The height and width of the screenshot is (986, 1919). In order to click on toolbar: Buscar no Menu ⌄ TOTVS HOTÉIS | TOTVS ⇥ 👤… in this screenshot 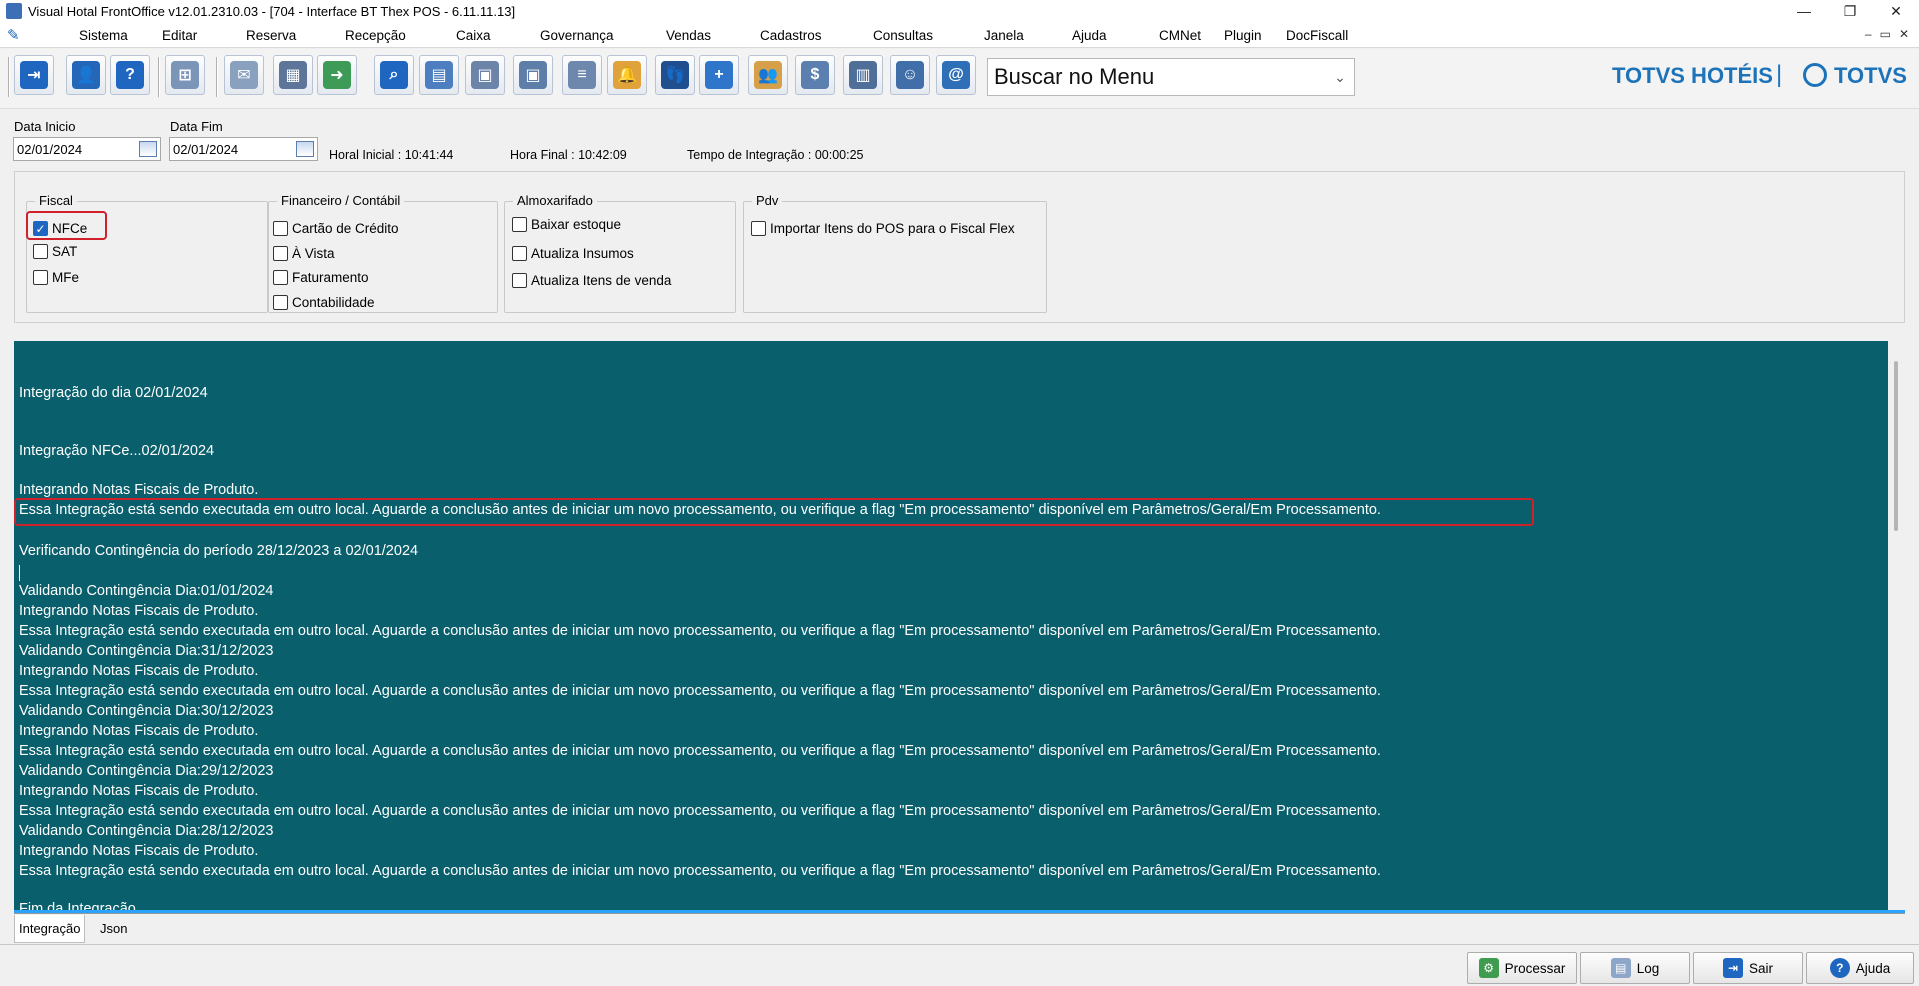, I will do `click(959, 79)`.